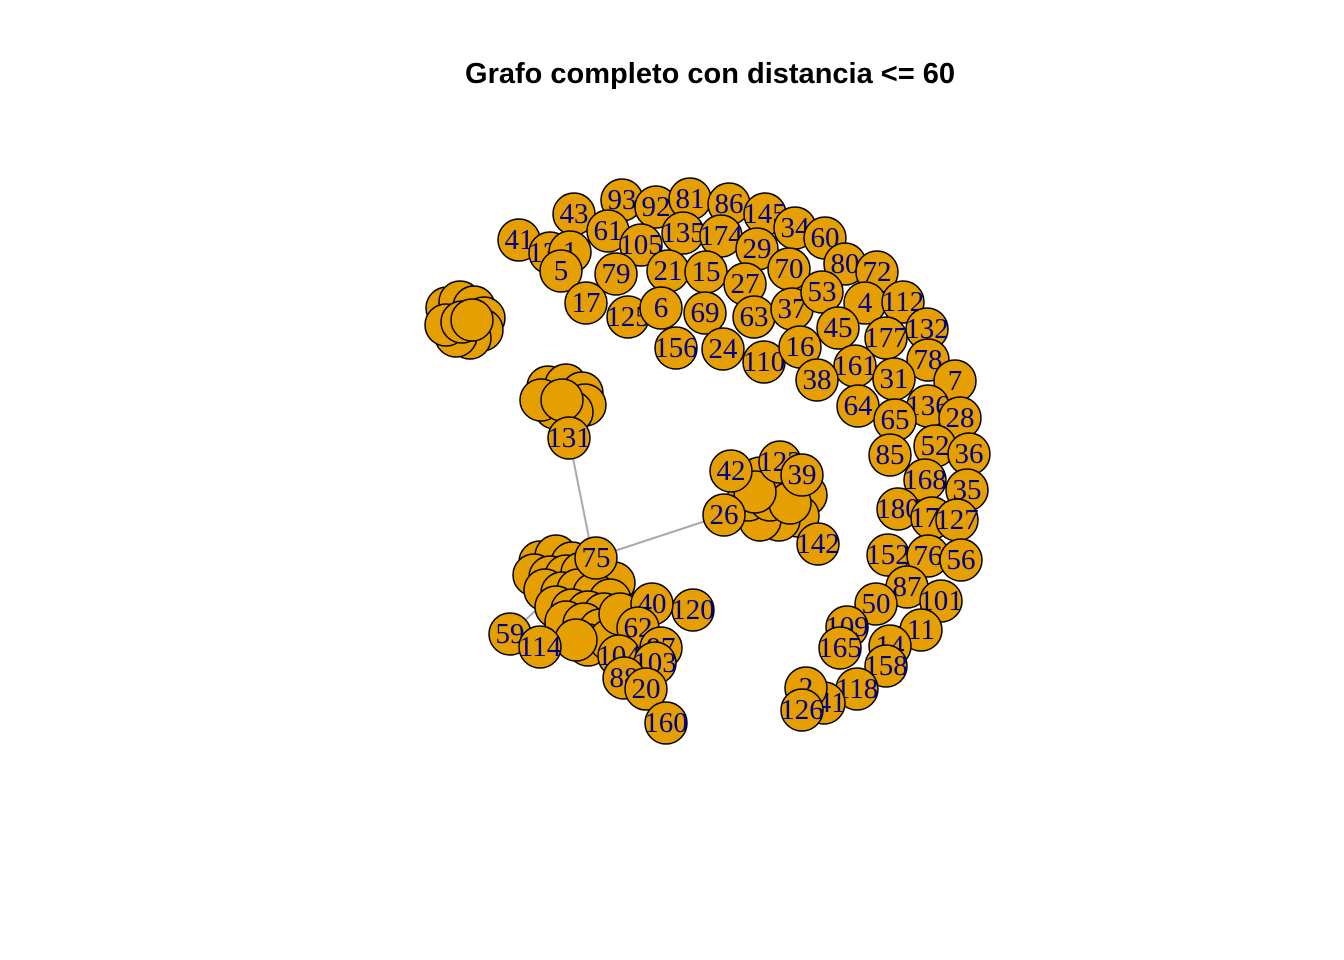  I want to click on vertex-label: 24, so click(724, 349).